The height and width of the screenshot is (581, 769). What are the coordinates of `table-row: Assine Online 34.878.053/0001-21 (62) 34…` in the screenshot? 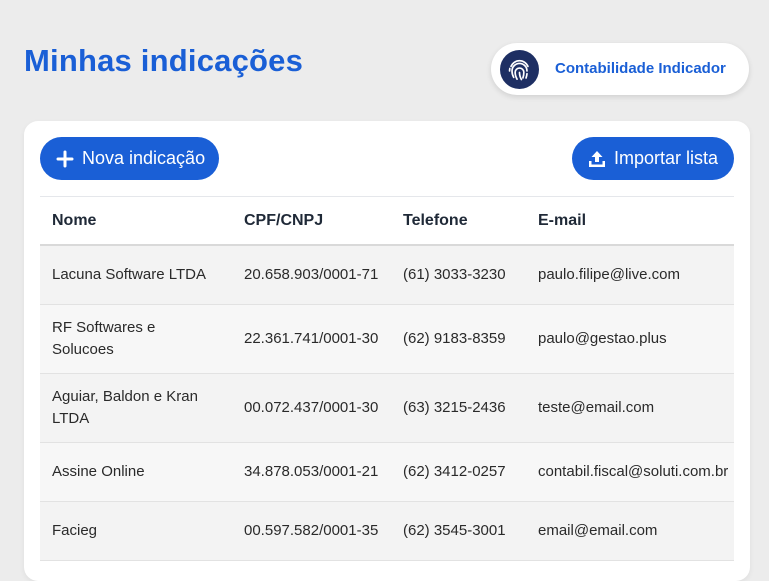 It's located at (387, 472).